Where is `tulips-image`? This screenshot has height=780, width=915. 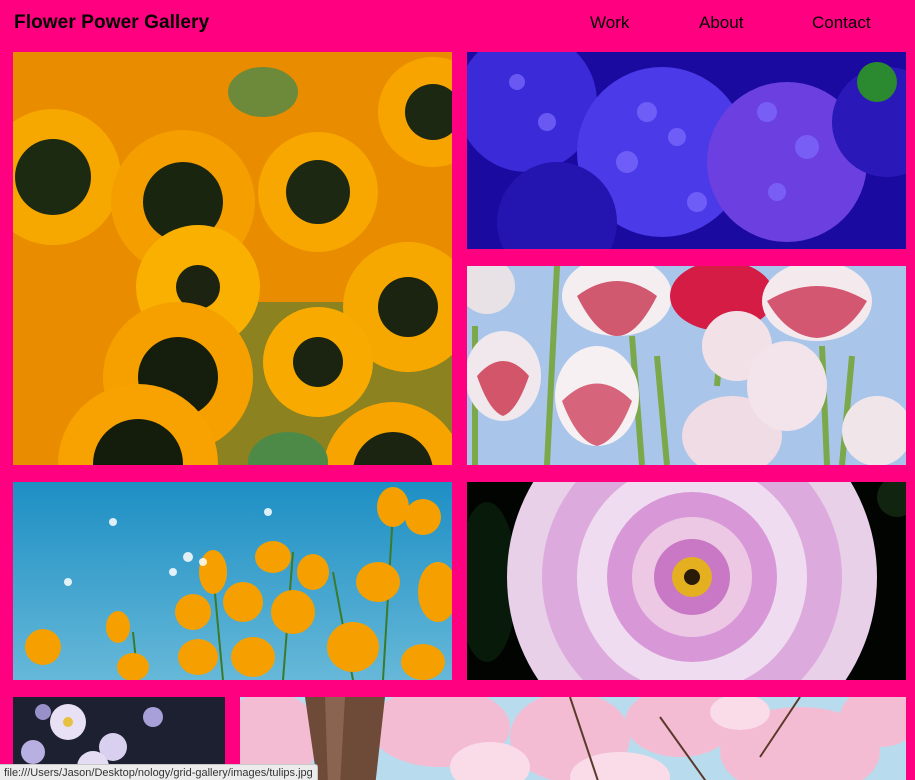
tulips-image is located at coordinates (686, 365).